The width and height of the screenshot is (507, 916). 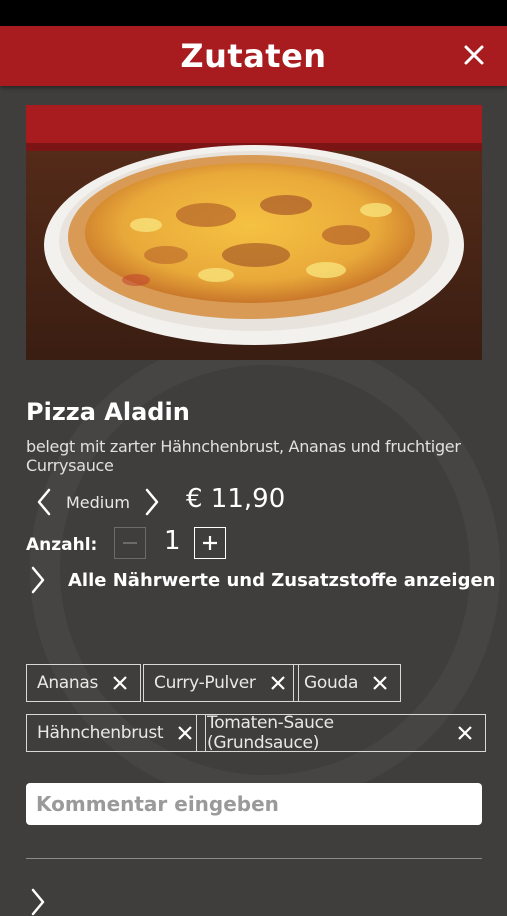 I want to click on product-name: Pizza Aladin, so click(x=108, y=412).